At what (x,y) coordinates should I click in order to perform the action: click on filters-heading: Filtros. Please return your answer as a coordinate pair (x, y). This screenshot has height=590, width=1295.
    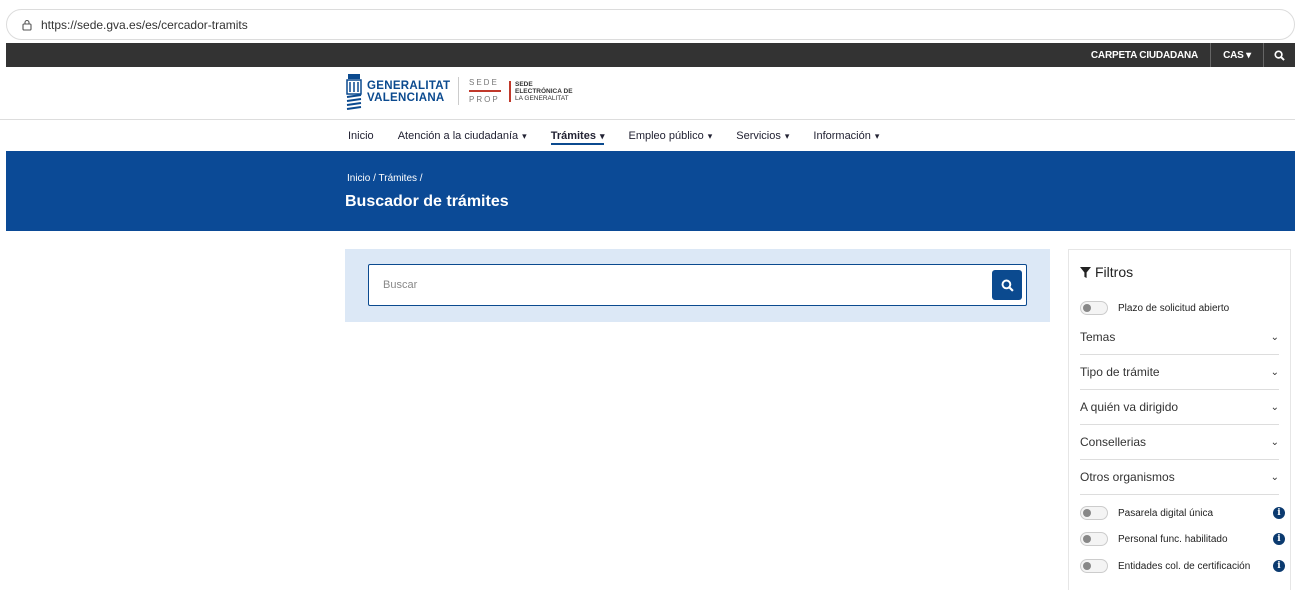
    Looking at the image, I should click on (1106, 272).